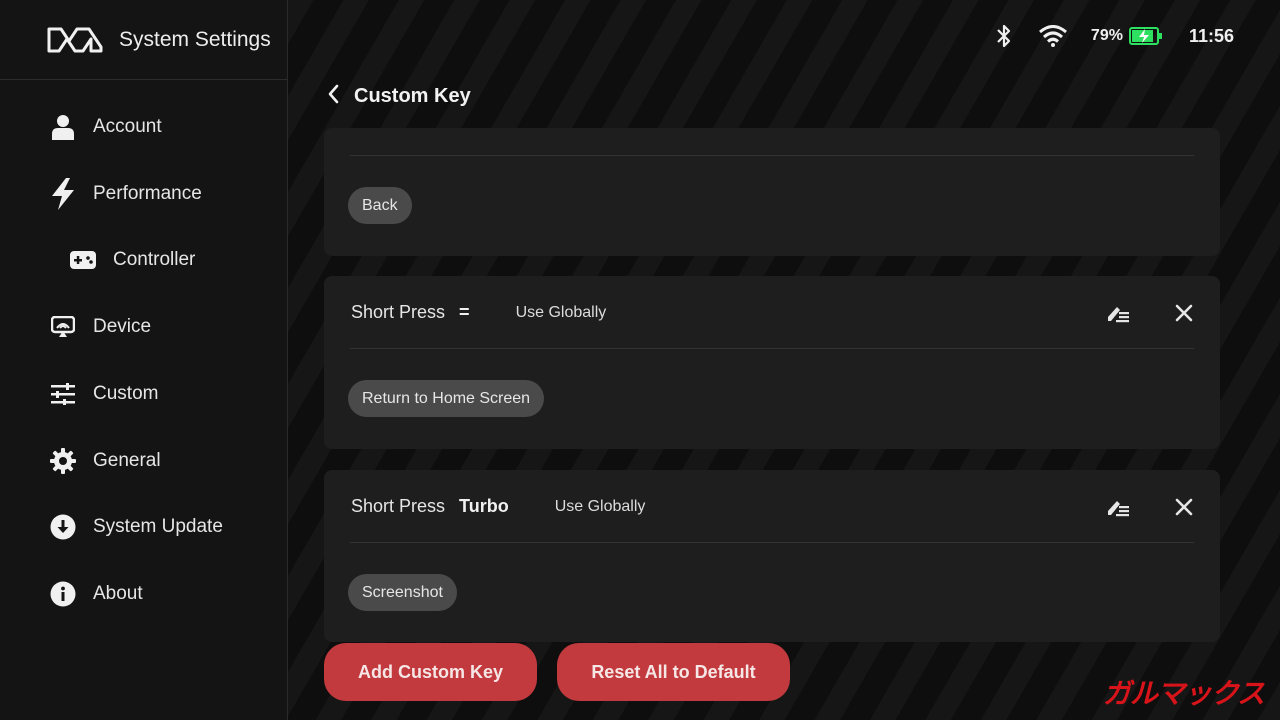 The width and height of the screenshot is (1280, 720). What do you see at coordinates (464, 312) in the screenshot?
I see `key-label: =` at bounding box center [464, 312].